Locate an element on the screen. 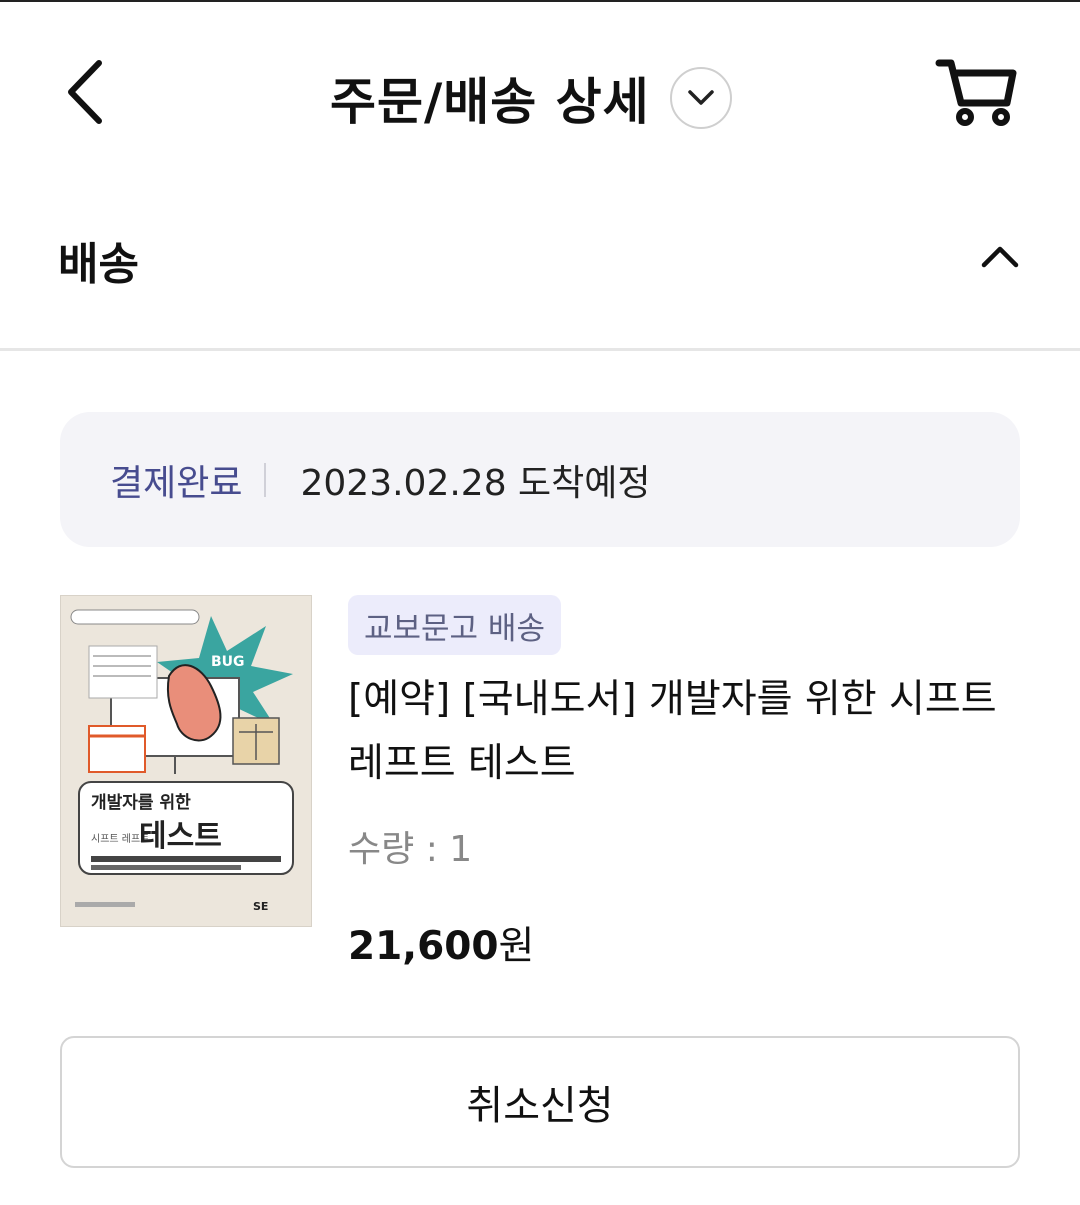 Image resolution: width=1080 pixels, height=1205 pixels. price-amount: 21,600 is located at coordinates (423, 946).